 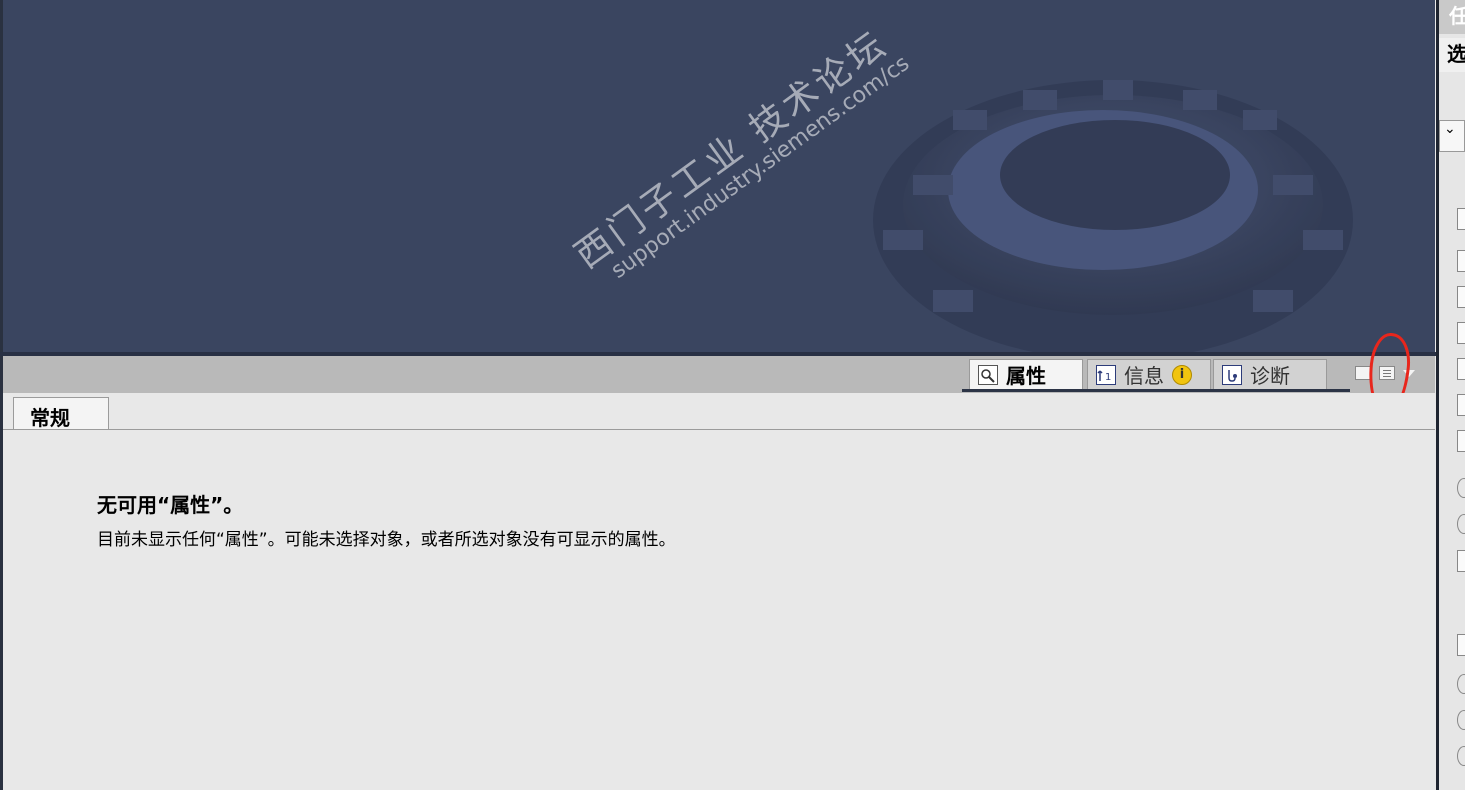 I want to click on content-divider, so click(x=719, y=429).